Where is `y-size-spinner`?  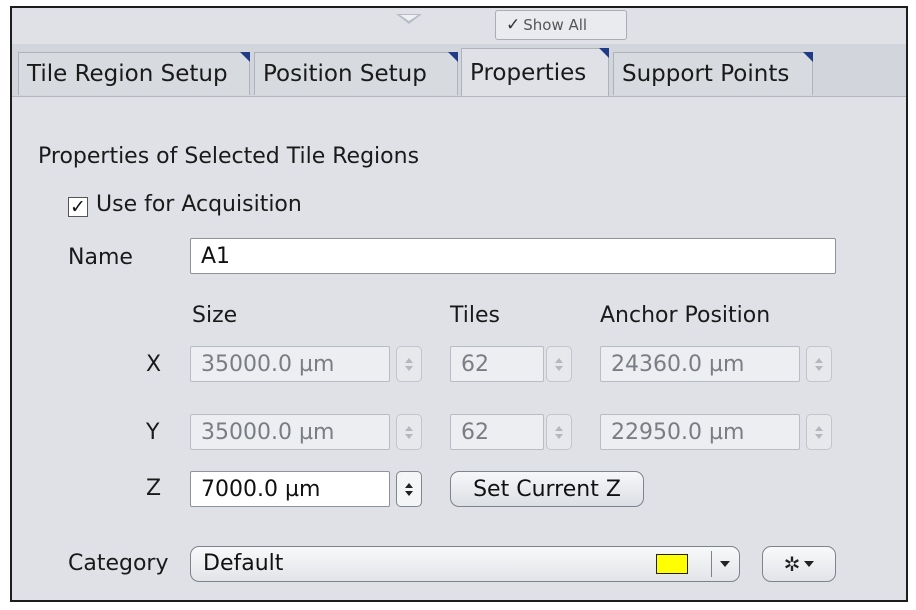 y-size-spinner is located at coordinates (409, 432).